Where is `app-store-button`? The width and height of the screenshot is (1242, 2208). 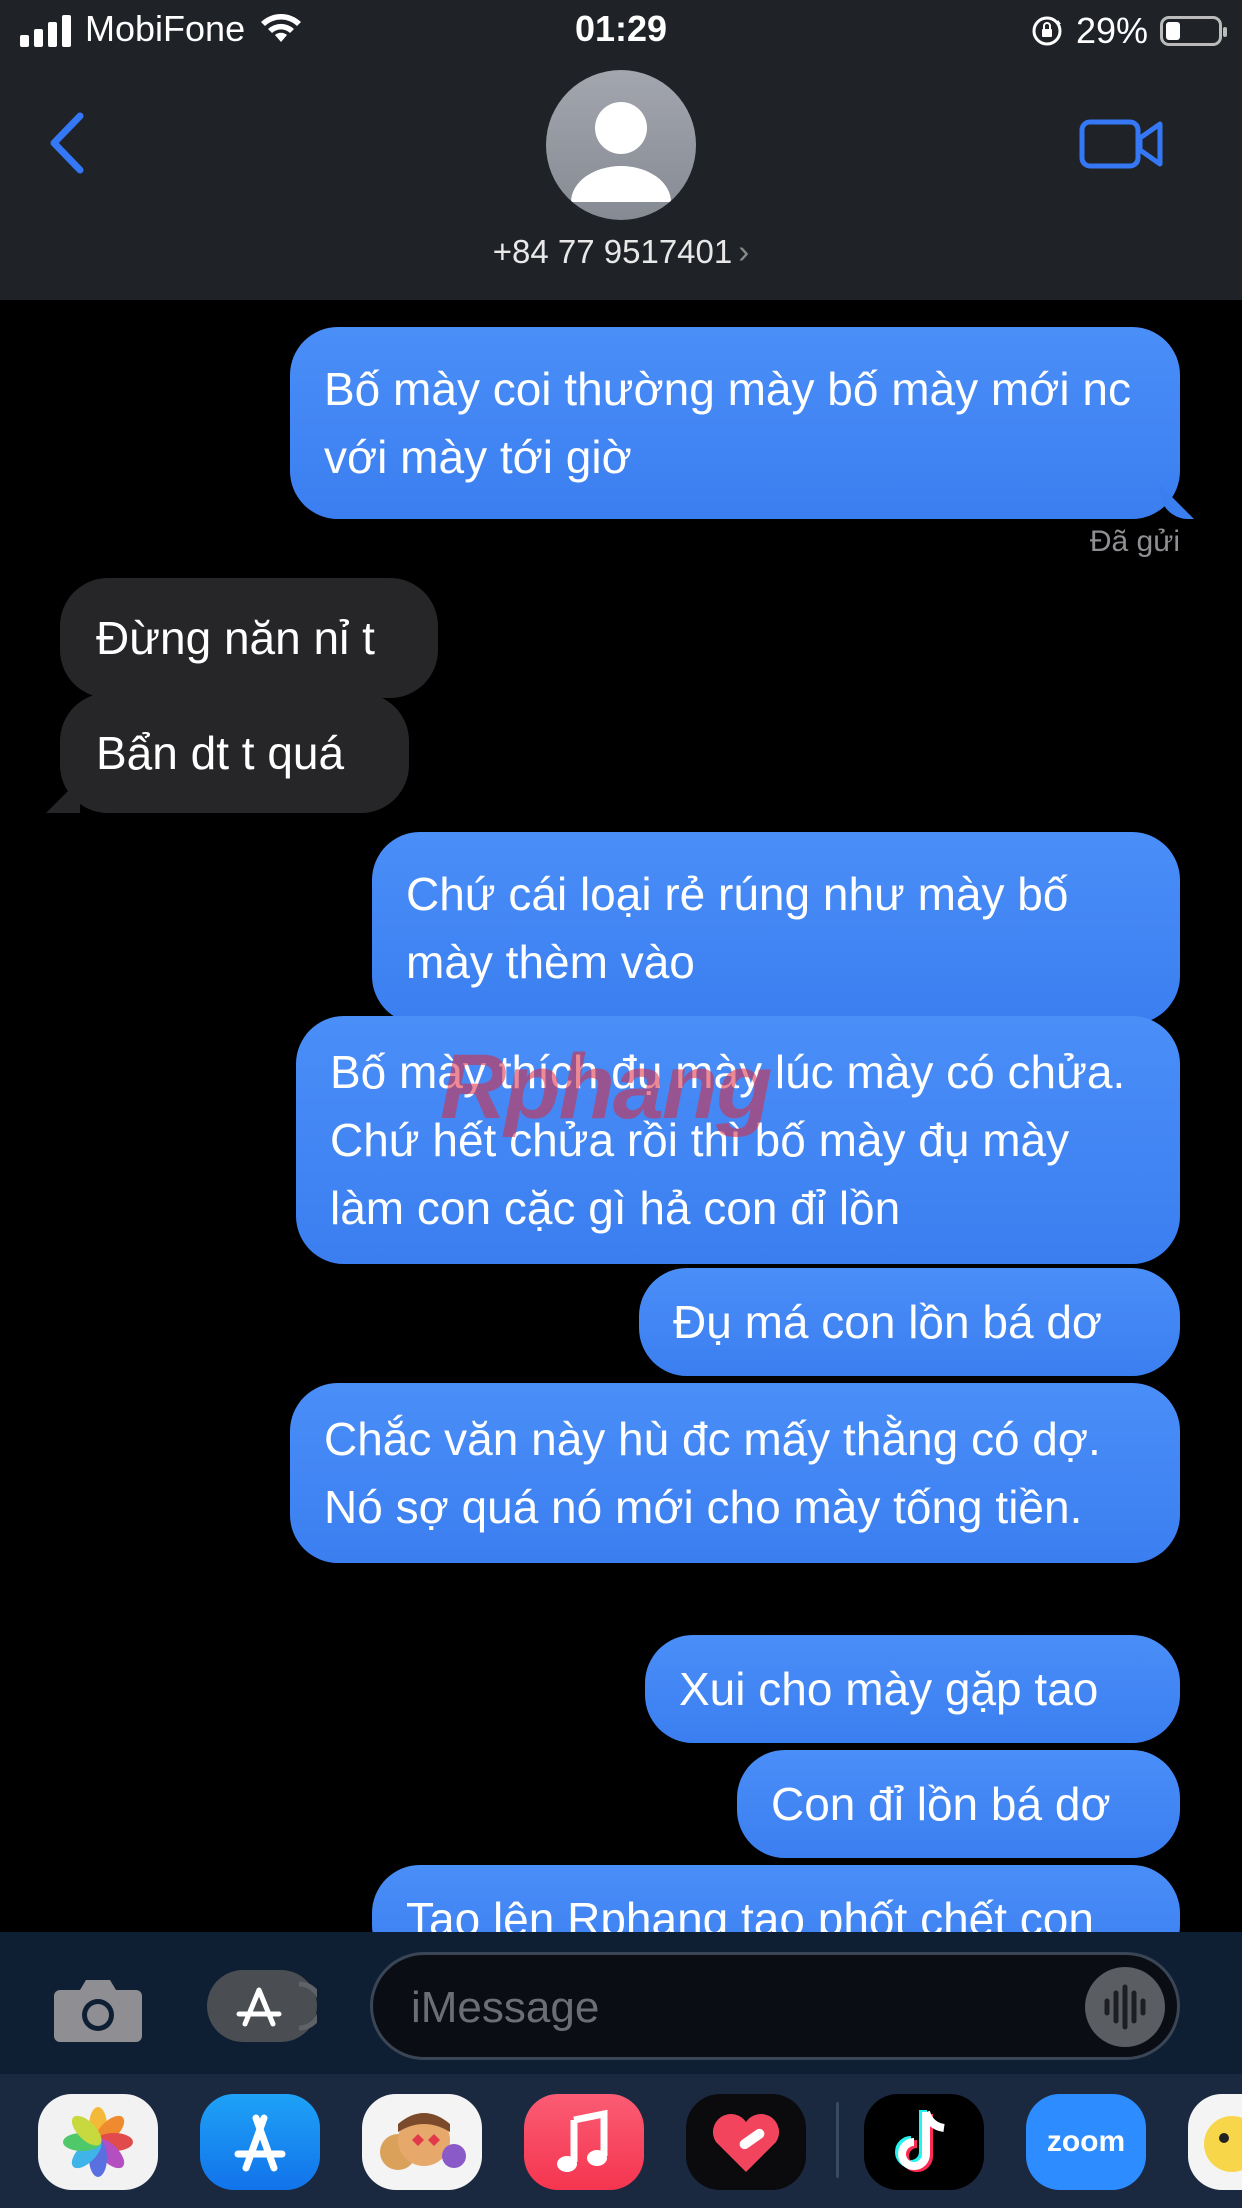 app-store-button is located at coordinates (265, 2006).